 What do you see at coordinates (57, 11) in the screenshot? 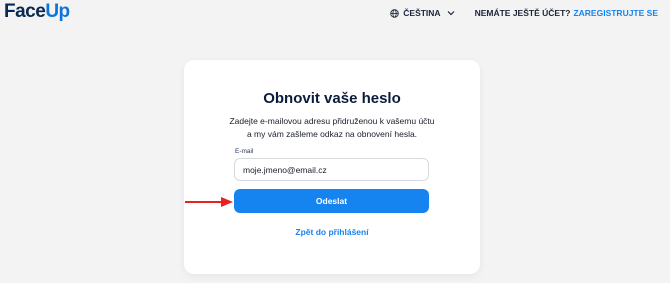
I see `logo-text-up: Up` at bounding box center [57, 11].